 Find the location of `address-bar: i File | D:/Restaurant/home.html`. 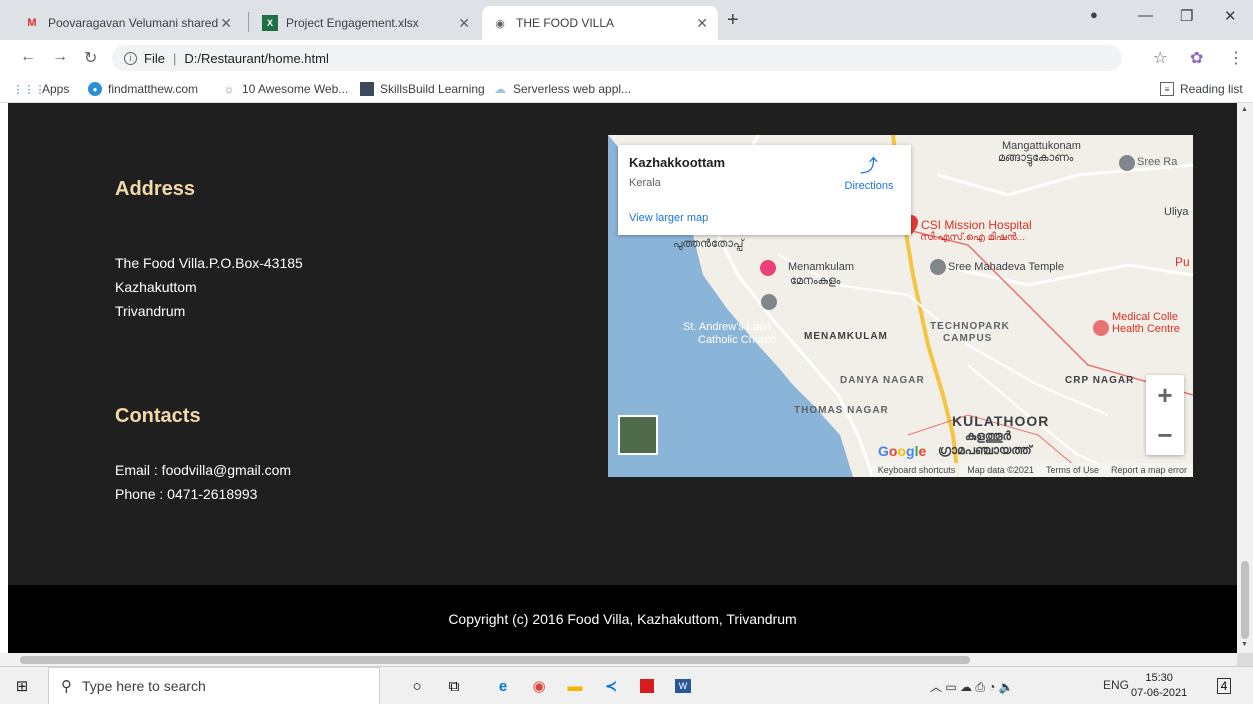

address-bar: i File | D:/Restaurant/home.html is located at coordinates (617, 58).